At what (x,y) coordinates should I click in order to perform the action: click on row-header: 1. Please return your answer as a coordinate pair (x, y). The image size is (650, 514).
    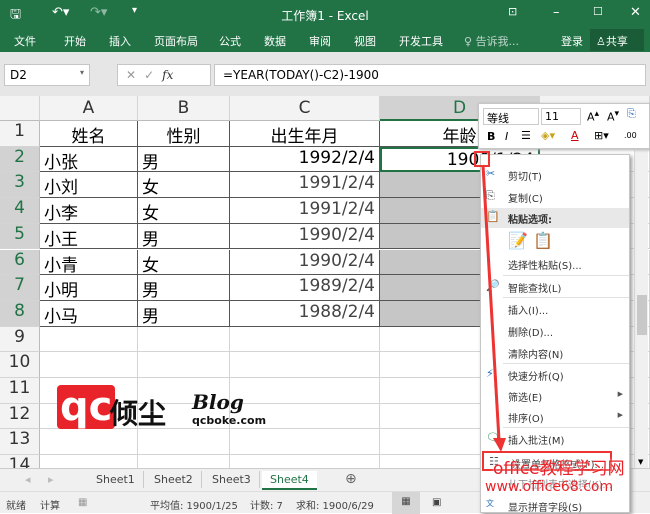
    Looking at the image, I should click on (20, 134).